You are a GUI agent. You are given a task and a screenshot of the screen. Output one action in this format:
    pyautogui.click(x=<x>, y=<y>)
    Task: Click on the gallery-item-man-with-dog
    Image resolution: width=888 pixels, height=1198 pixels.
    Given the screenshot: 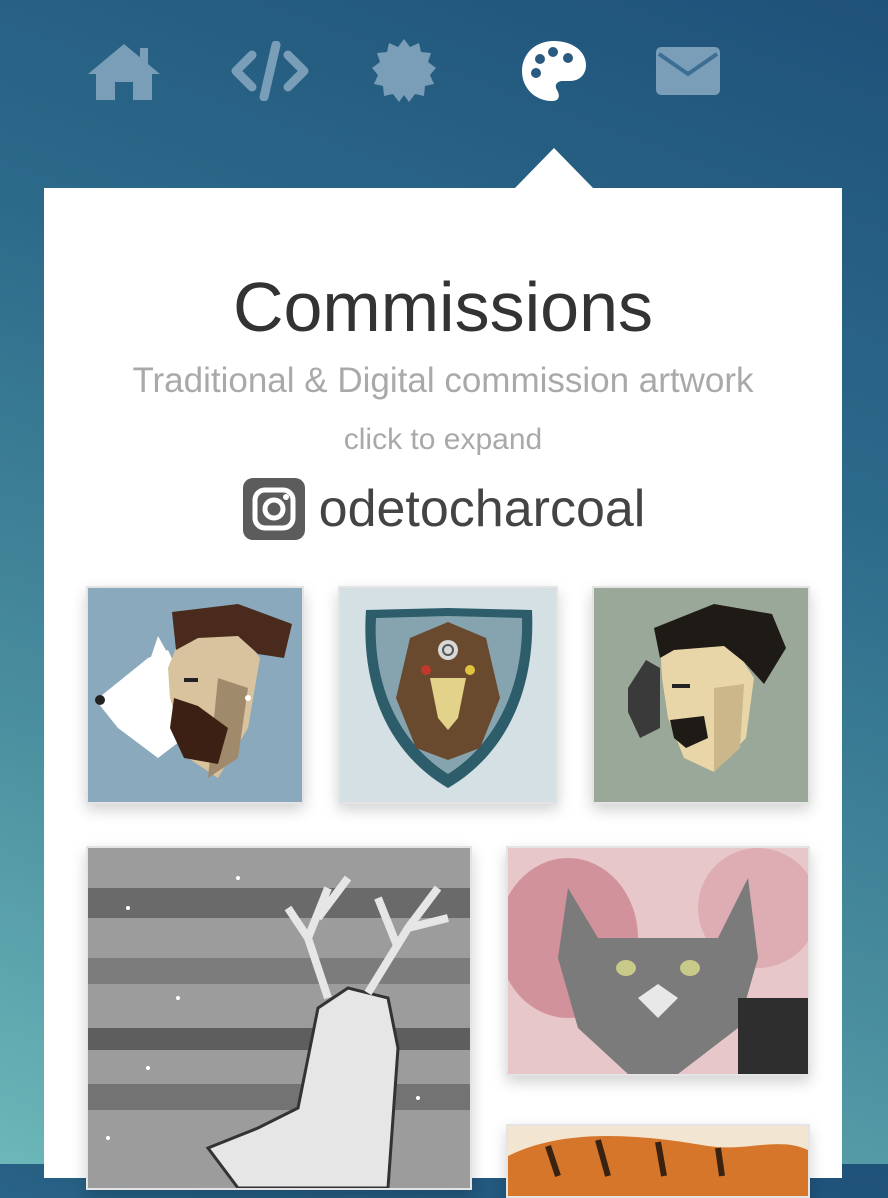 What is the action you would take?
    pyautogui.click(x=195, y=695)
    